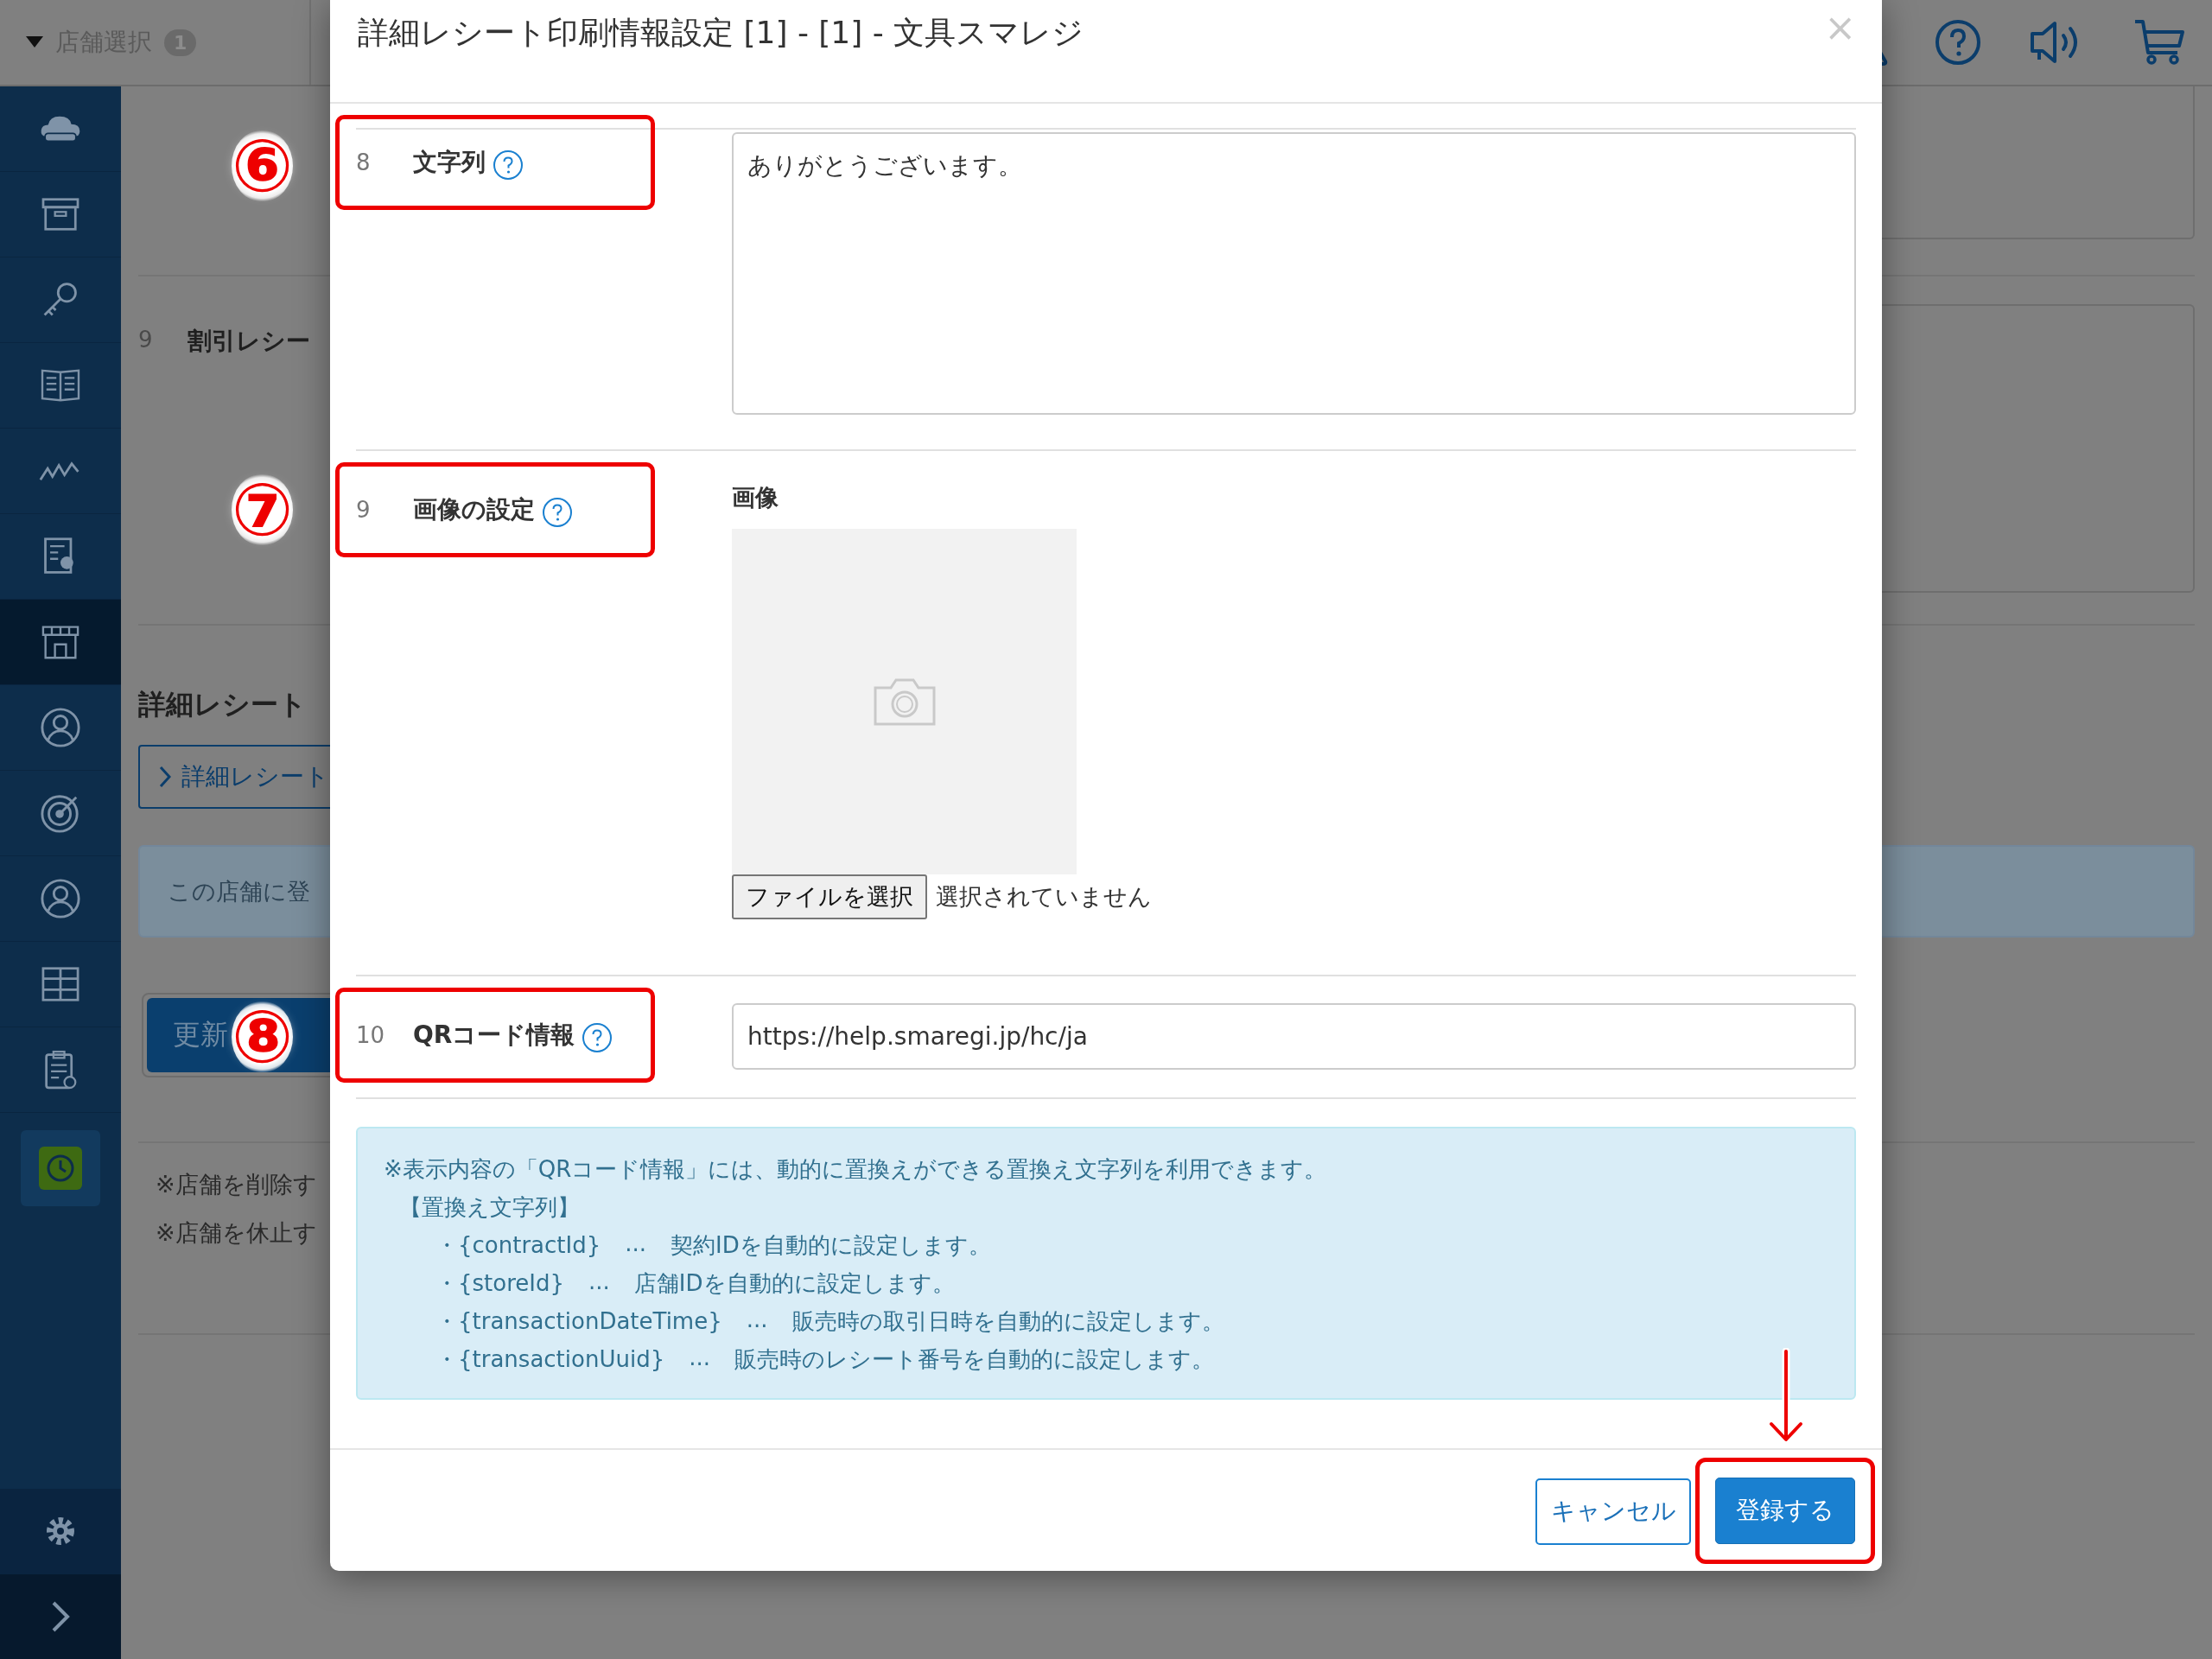 The width and height of the screenshot is (2212, 1659). I want to click on sidebar-item, so click(61, 642).